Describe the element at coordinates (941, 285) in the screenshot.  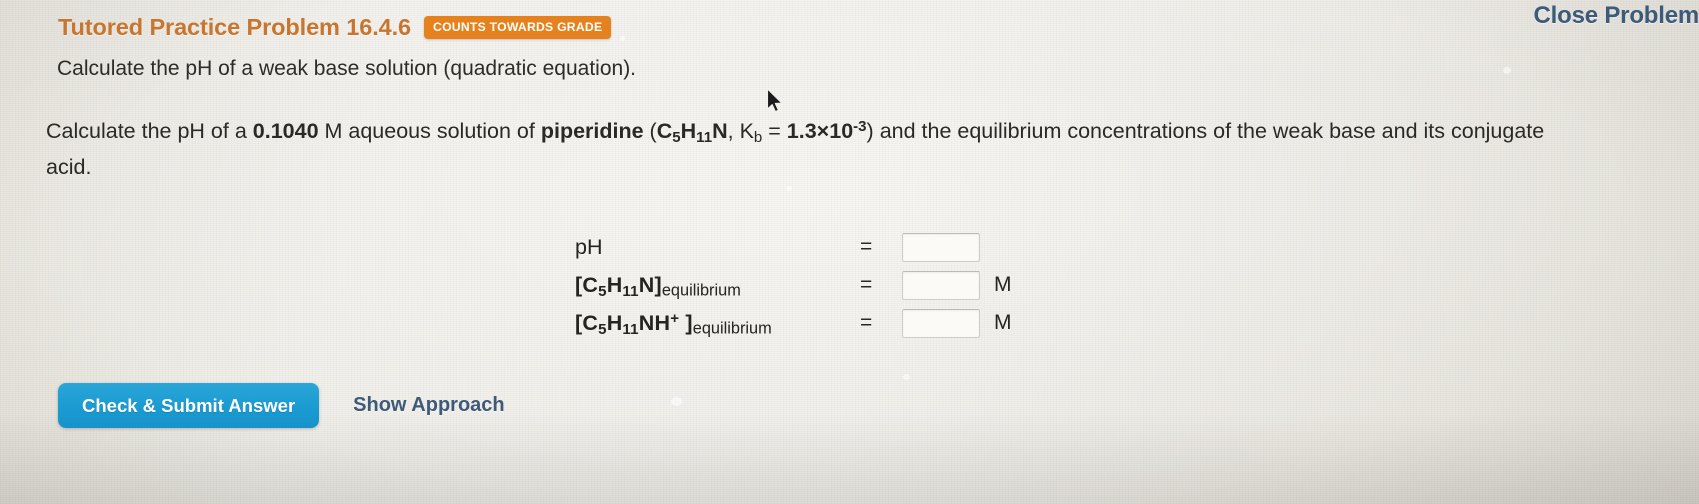
I see `base-concentration-input` at that location.